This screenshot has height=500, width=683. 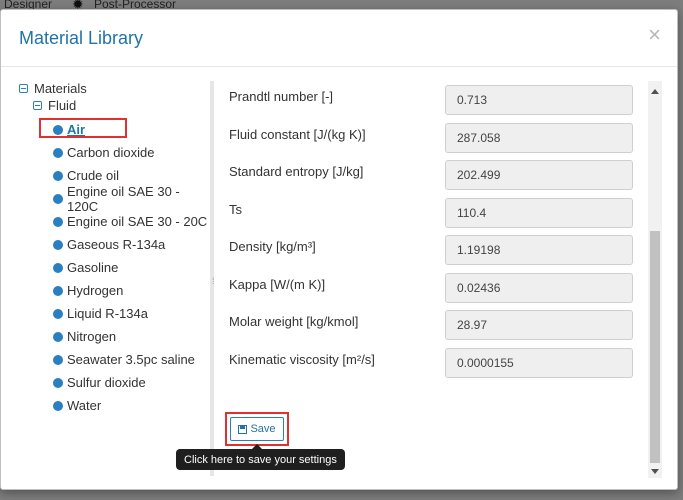 What do you see at coordinates (106, 382) in the screenshot?
I see `tree-item-label: Sulfur dioxide` at bounding box center [106, 382].